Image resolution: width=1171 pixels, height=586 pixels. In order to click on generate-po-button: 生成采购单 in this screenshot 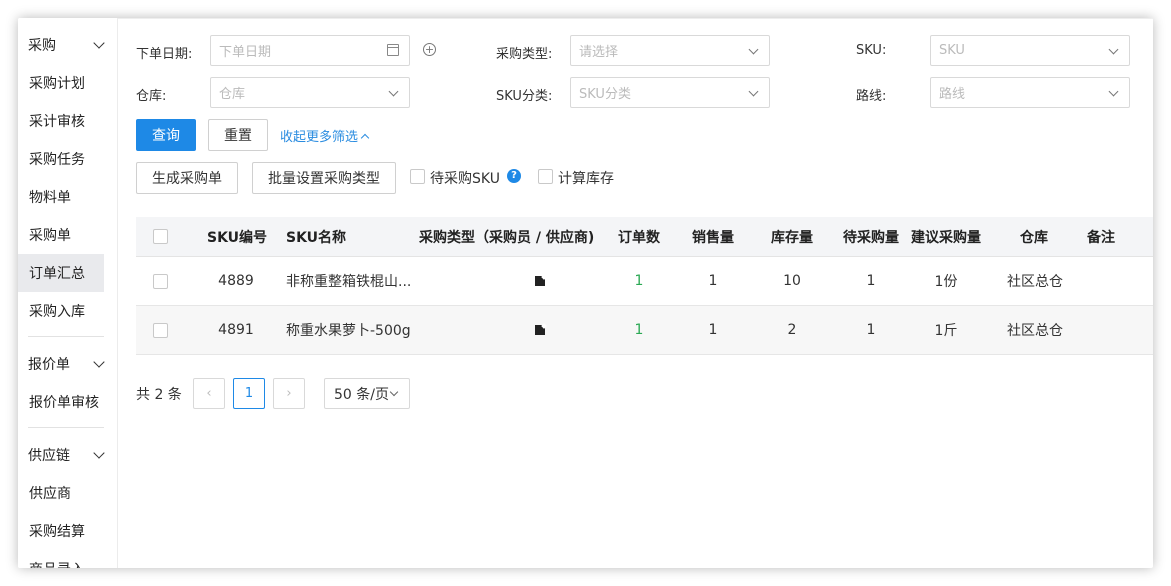, I will do `click(187, 178)`.